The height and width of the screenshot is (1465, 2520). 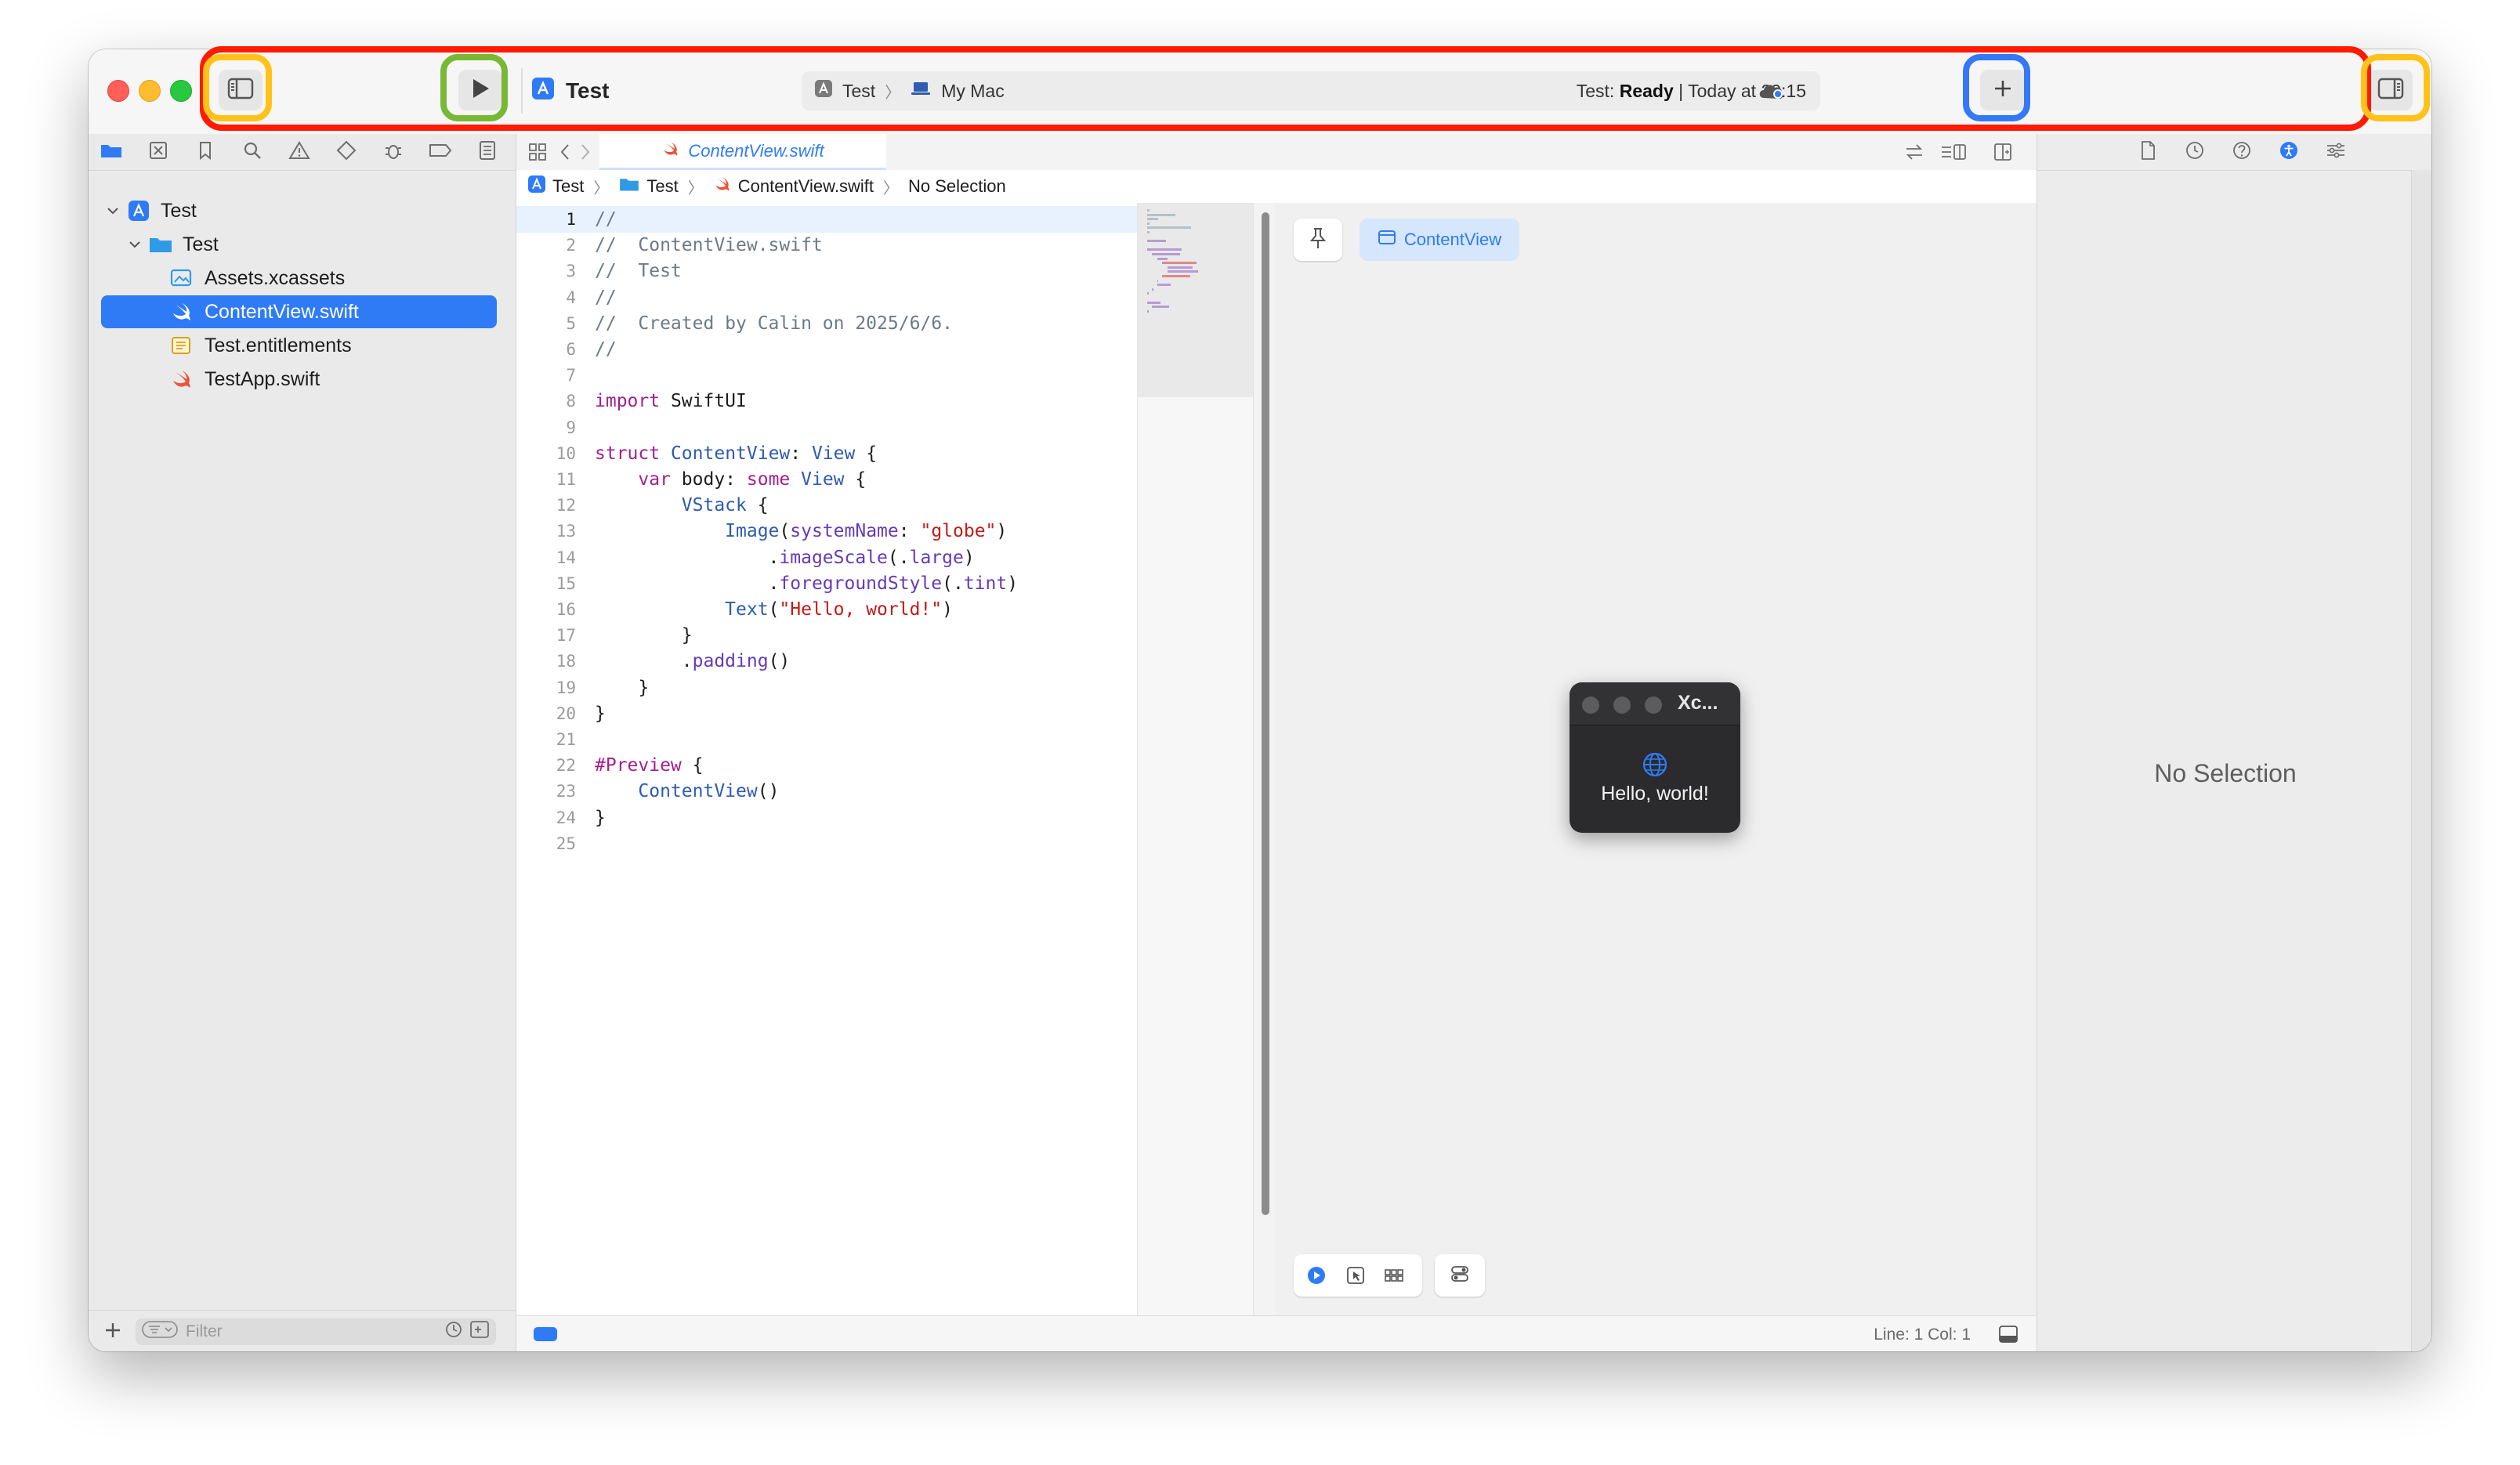 What do you see at coordinates (118, 91) in the screenshot?
I see `close-window-button` at bounding box center [118, 91].